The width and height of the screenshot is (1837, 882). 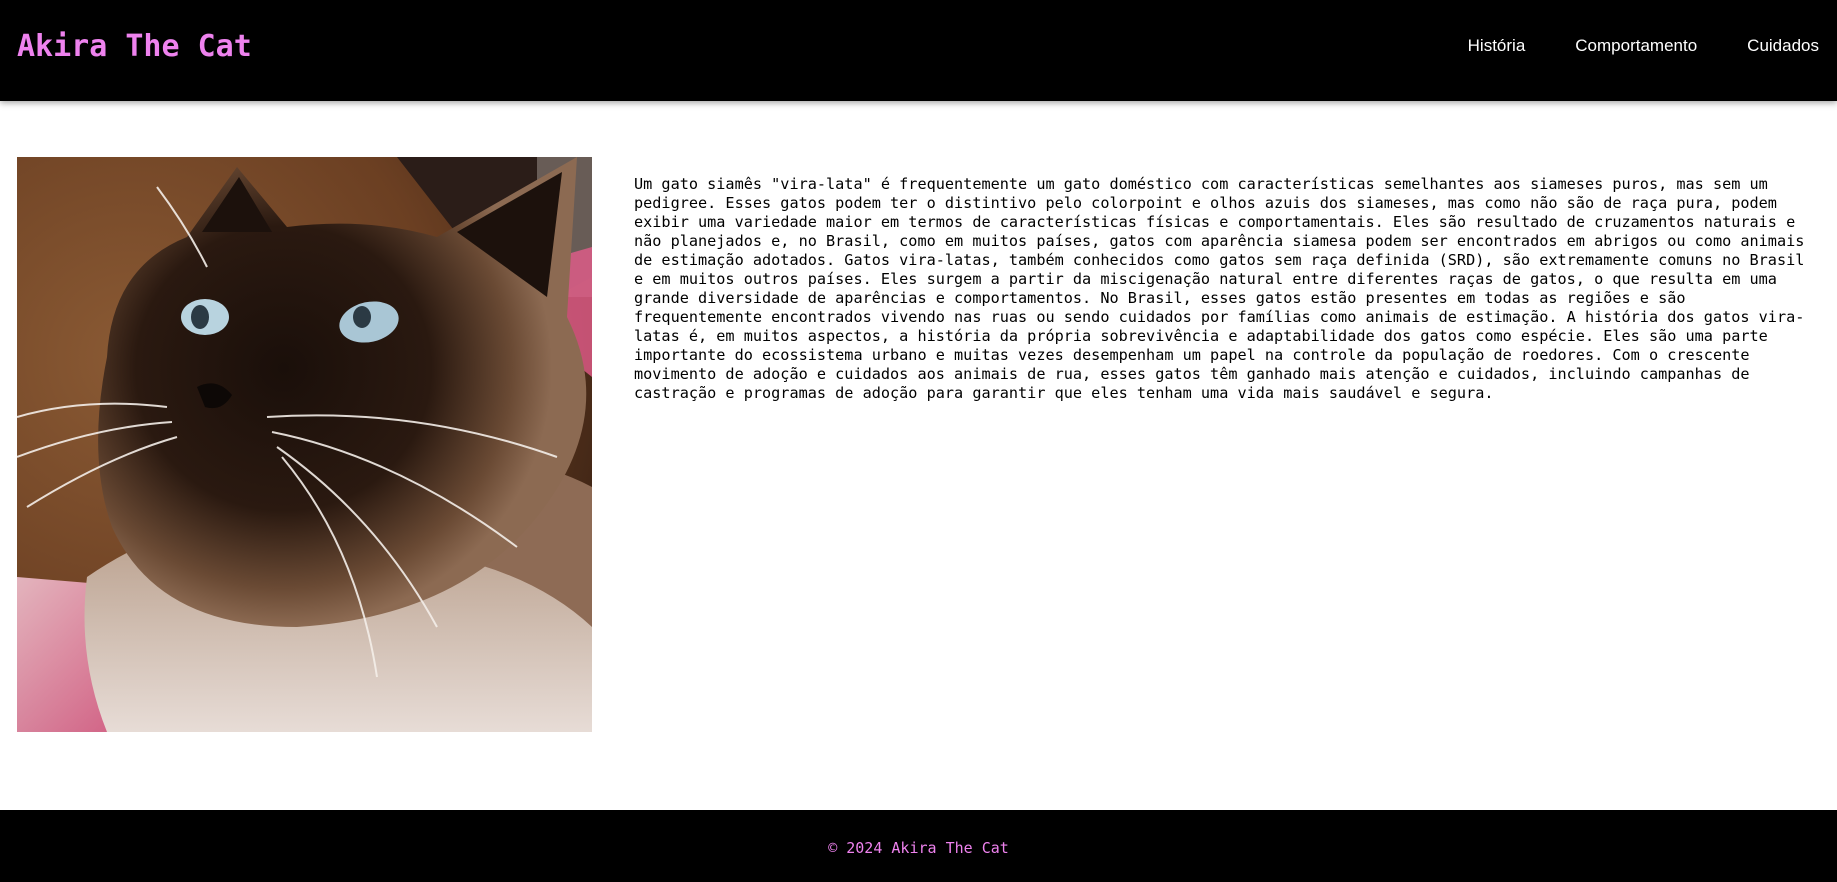 I want to click on site-title: Akira The Cat, so click(x=134, y=47).